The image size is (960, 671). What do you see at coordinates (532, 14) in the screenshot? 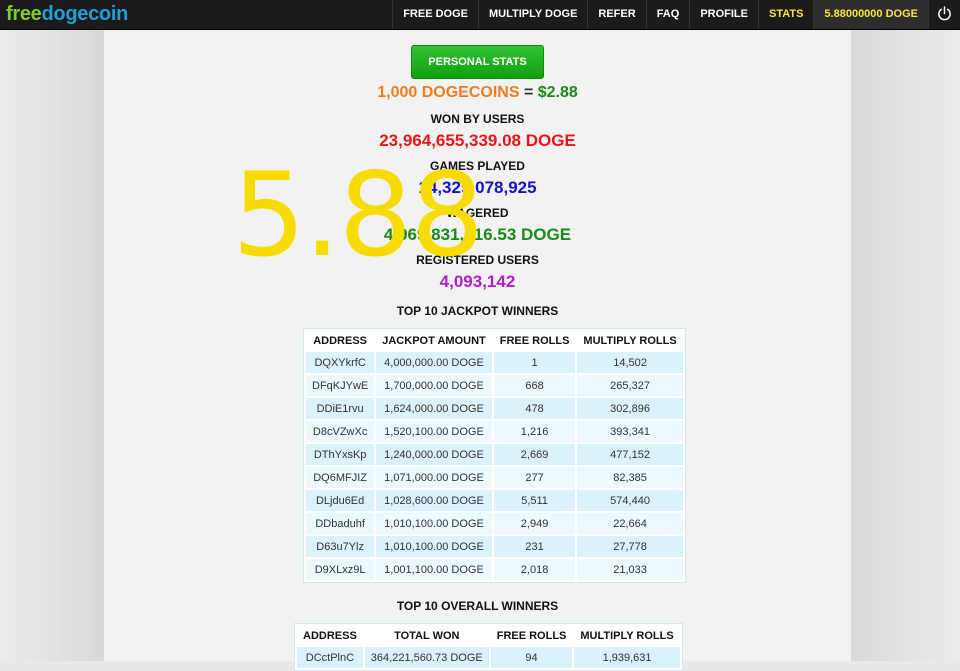
I see `nav-multiply-doge: MULTIPLY DOGE` at bounding box center [532, 14].